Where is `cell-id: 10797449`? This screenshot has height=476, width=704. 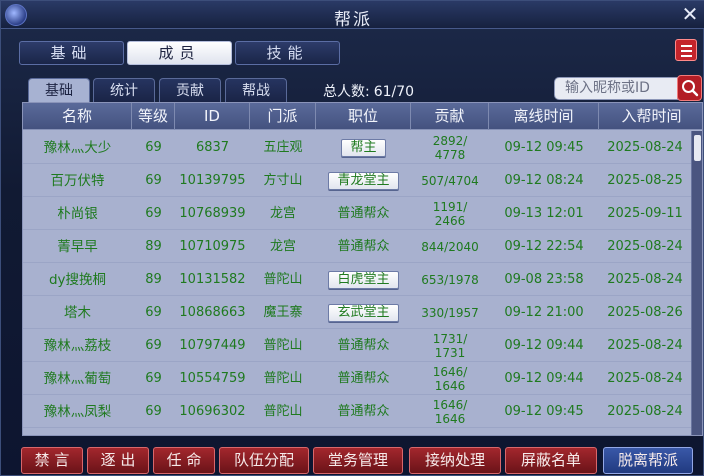
cell-id: 10797449 is located at coordinates (212, 345).